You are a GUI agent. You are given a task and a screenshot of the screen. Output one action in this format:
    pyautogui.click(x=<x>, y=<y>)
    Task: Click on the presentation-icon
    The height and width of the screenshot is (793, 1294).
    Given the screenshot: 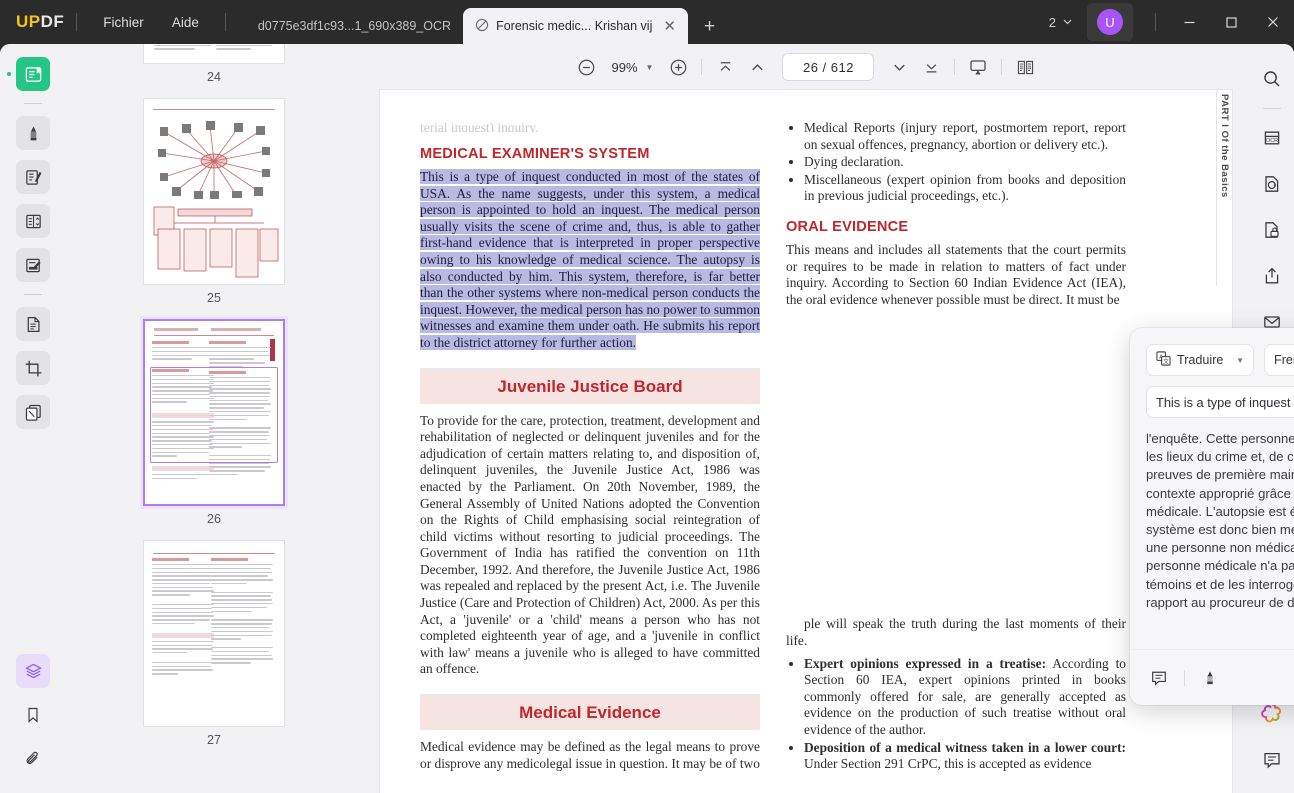 What is the action you would take?
    pyautogui.click(x=978, y=67)
    